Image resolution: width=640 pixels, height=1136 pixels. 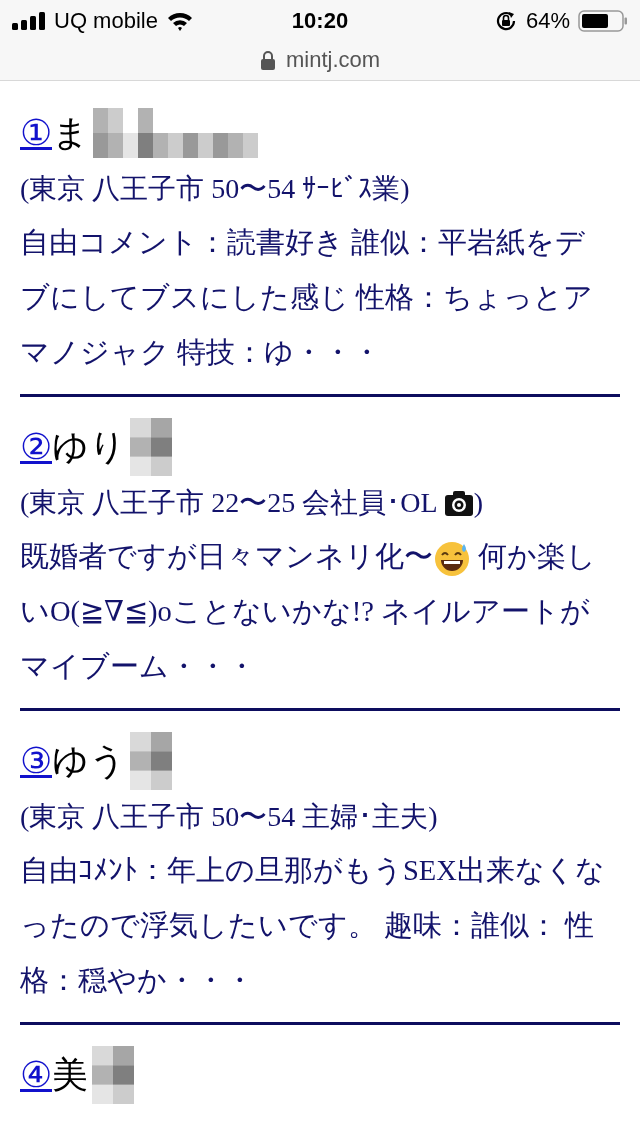 I want to click on member-name: ゆう, so click(x=89, y=761).